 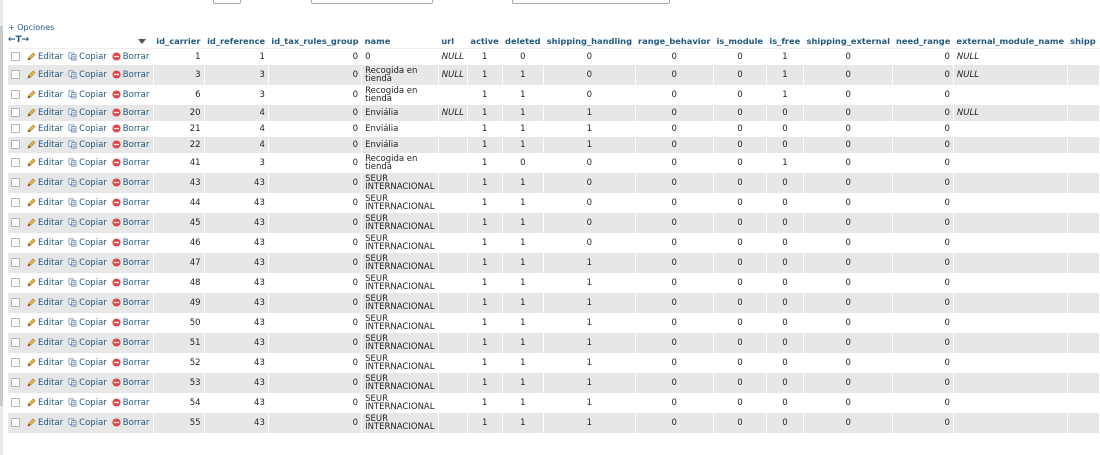 I want to click on col-is-module: is_module, so click(x=740, y=41).